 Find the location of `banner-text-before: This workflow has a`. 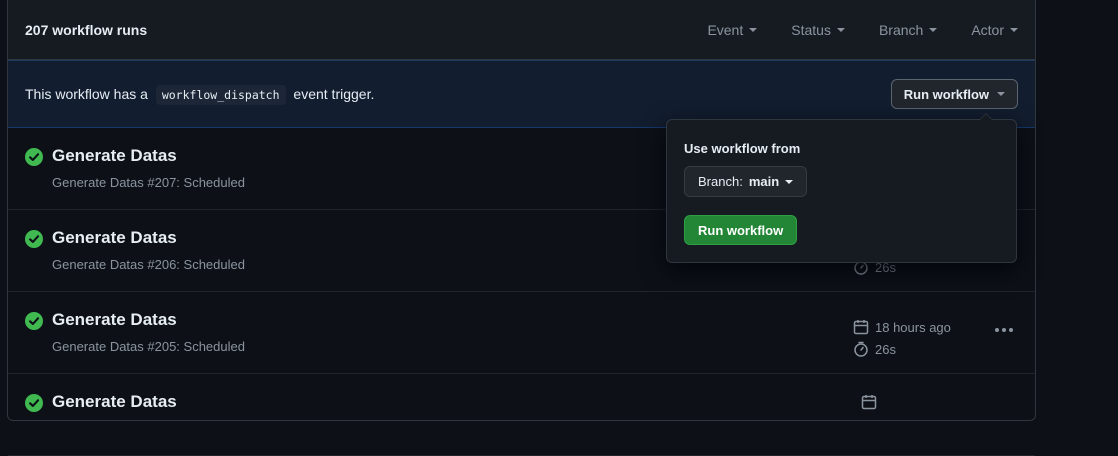

banner-text-before: This workflow has a is located at coordinates (86, 94).